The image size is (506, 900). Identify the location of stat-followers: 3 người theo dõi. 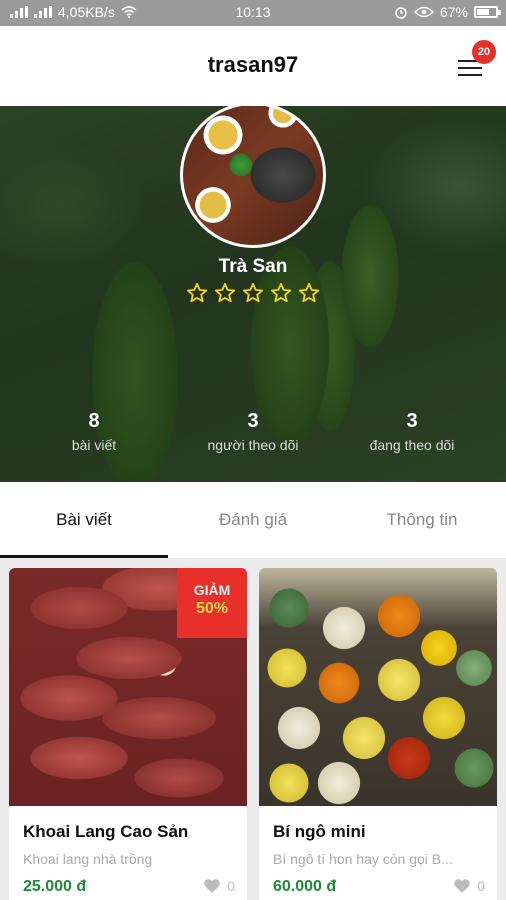
(253, 431).